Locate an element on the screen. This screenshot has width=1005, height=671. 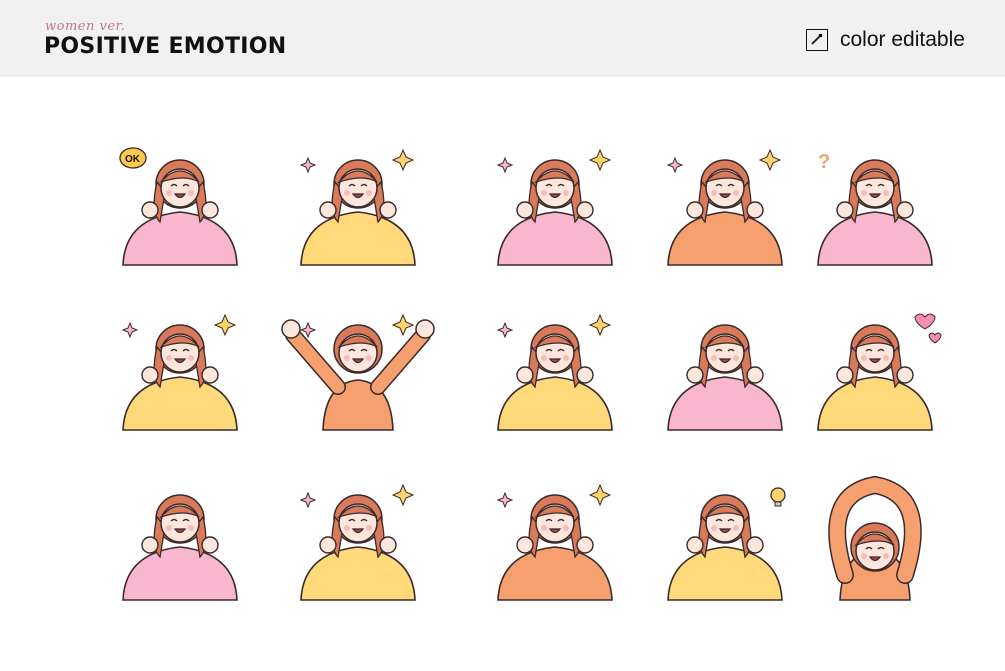
character-arms-crossed is located at coordinates (555, 375).